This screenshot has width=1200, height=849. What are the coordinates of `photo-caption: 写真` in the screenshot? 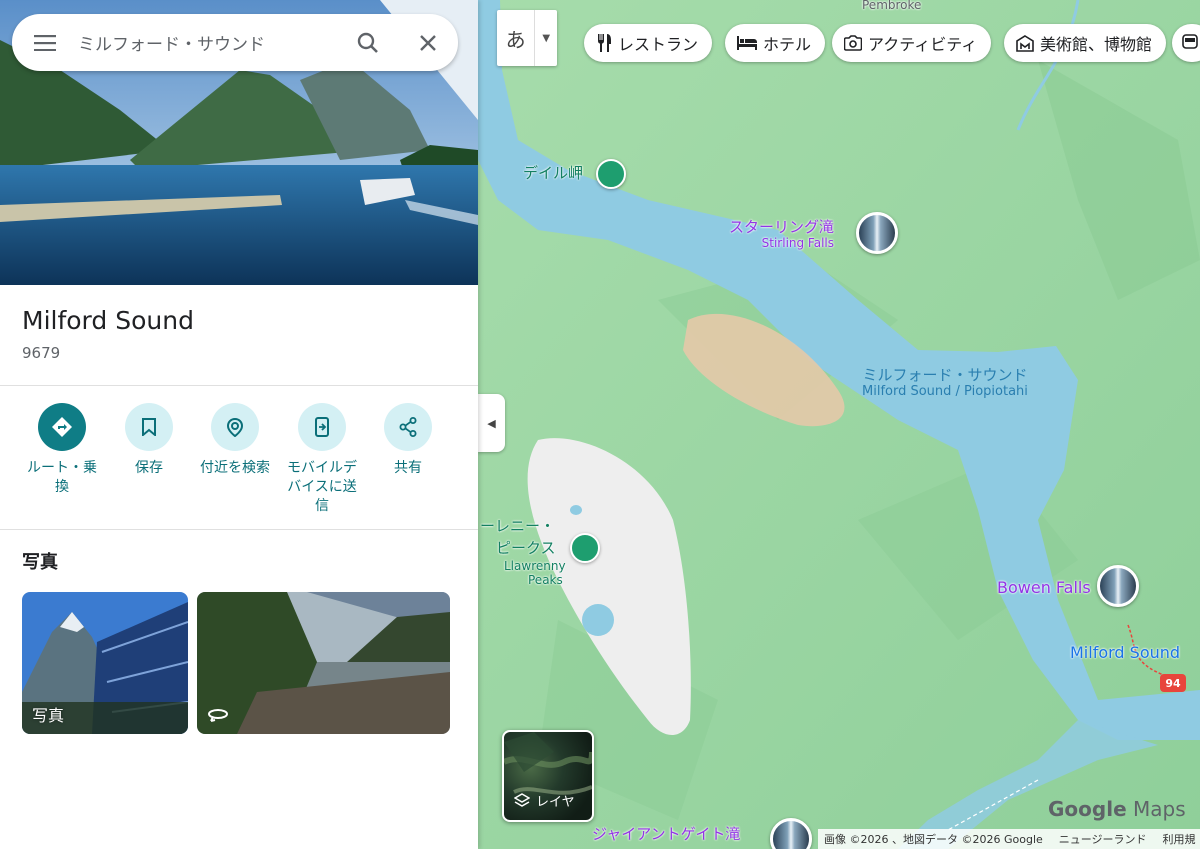 It's located at (48, 715).